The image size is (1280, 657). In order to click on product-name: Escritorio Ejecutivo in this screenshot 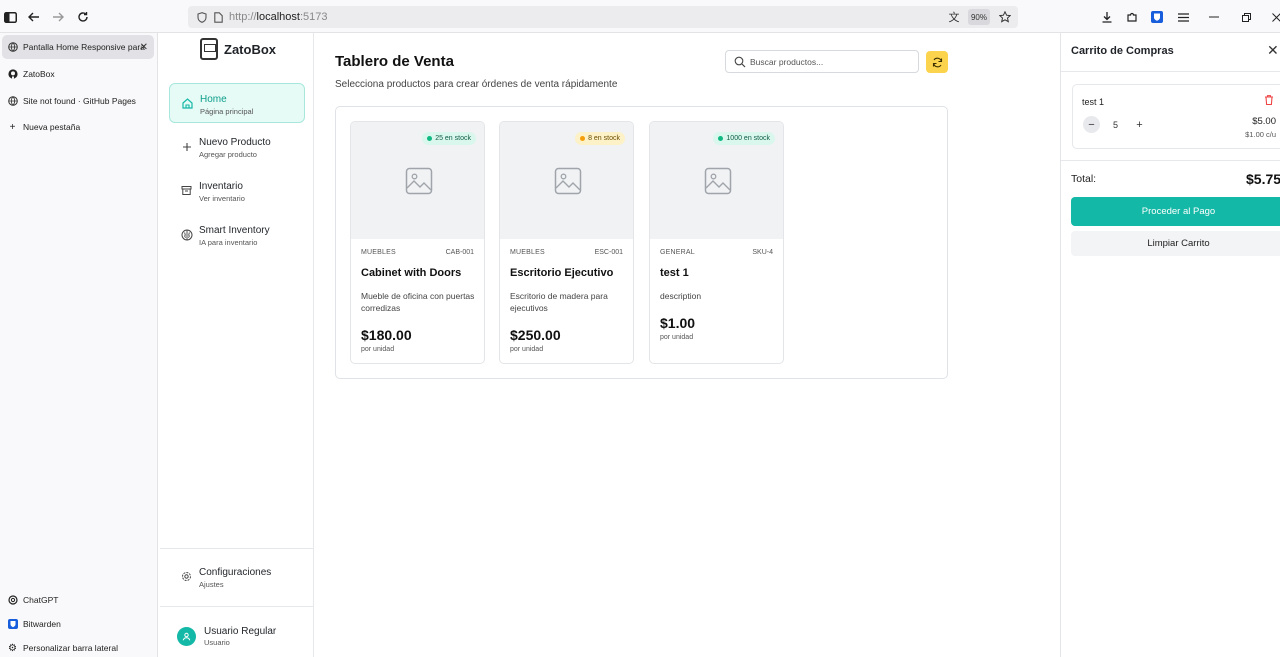, I will do `click(562, 273)`.